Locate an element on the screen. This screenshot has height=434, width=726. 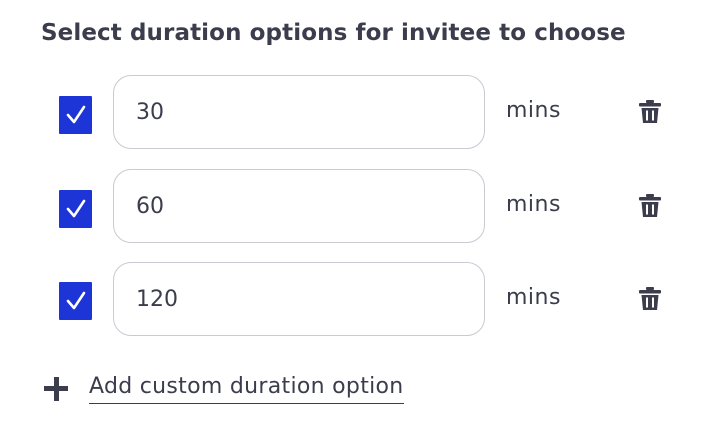
plus-icon is located at coordinates (56, 389).